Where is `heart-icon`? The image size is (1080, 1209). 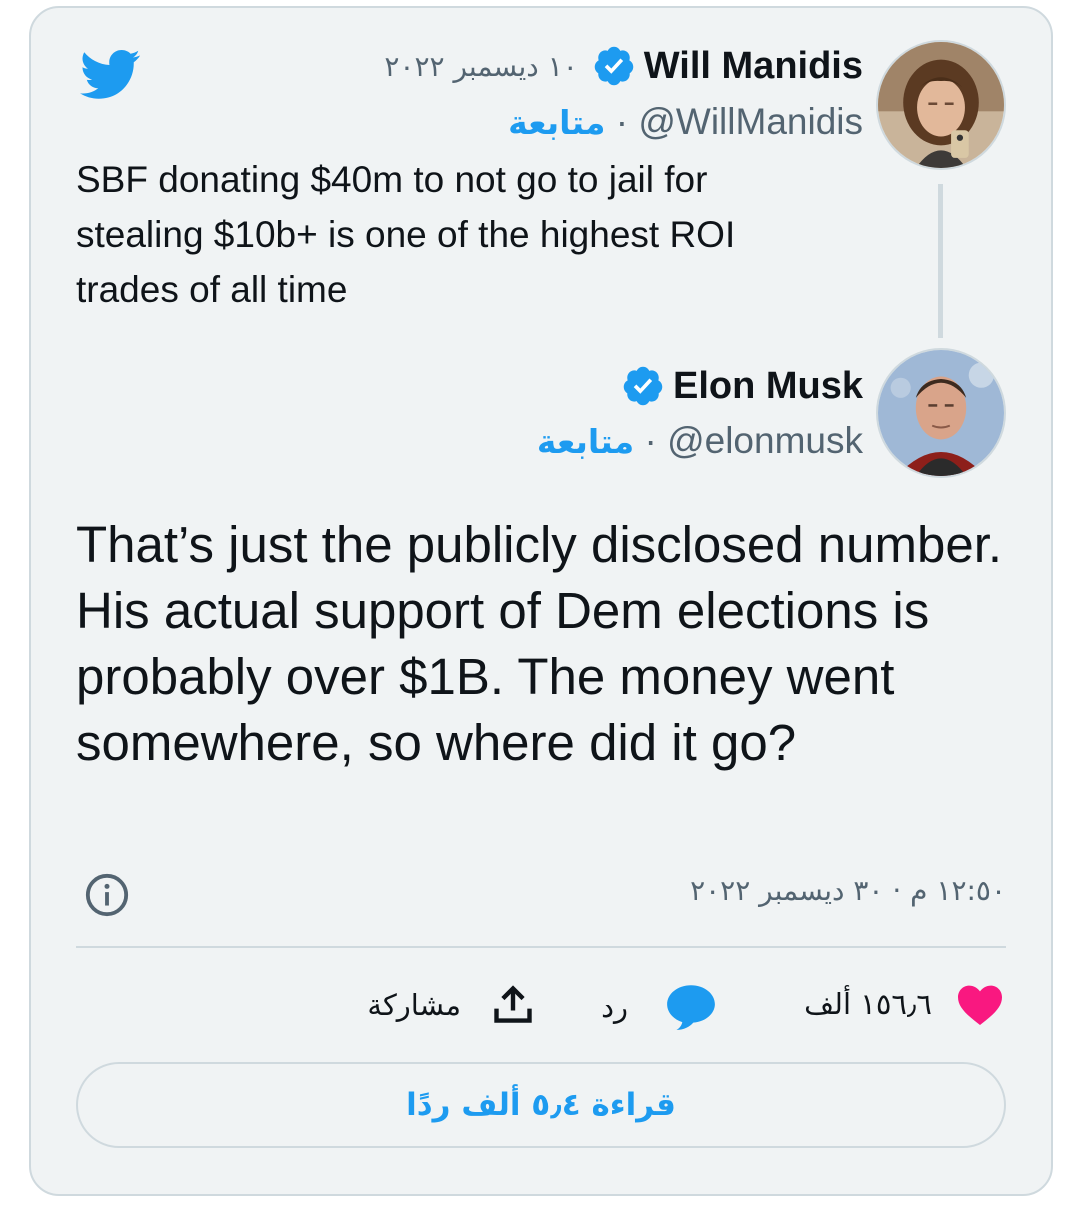
heart-icon is located at coordinates (980, 1005).